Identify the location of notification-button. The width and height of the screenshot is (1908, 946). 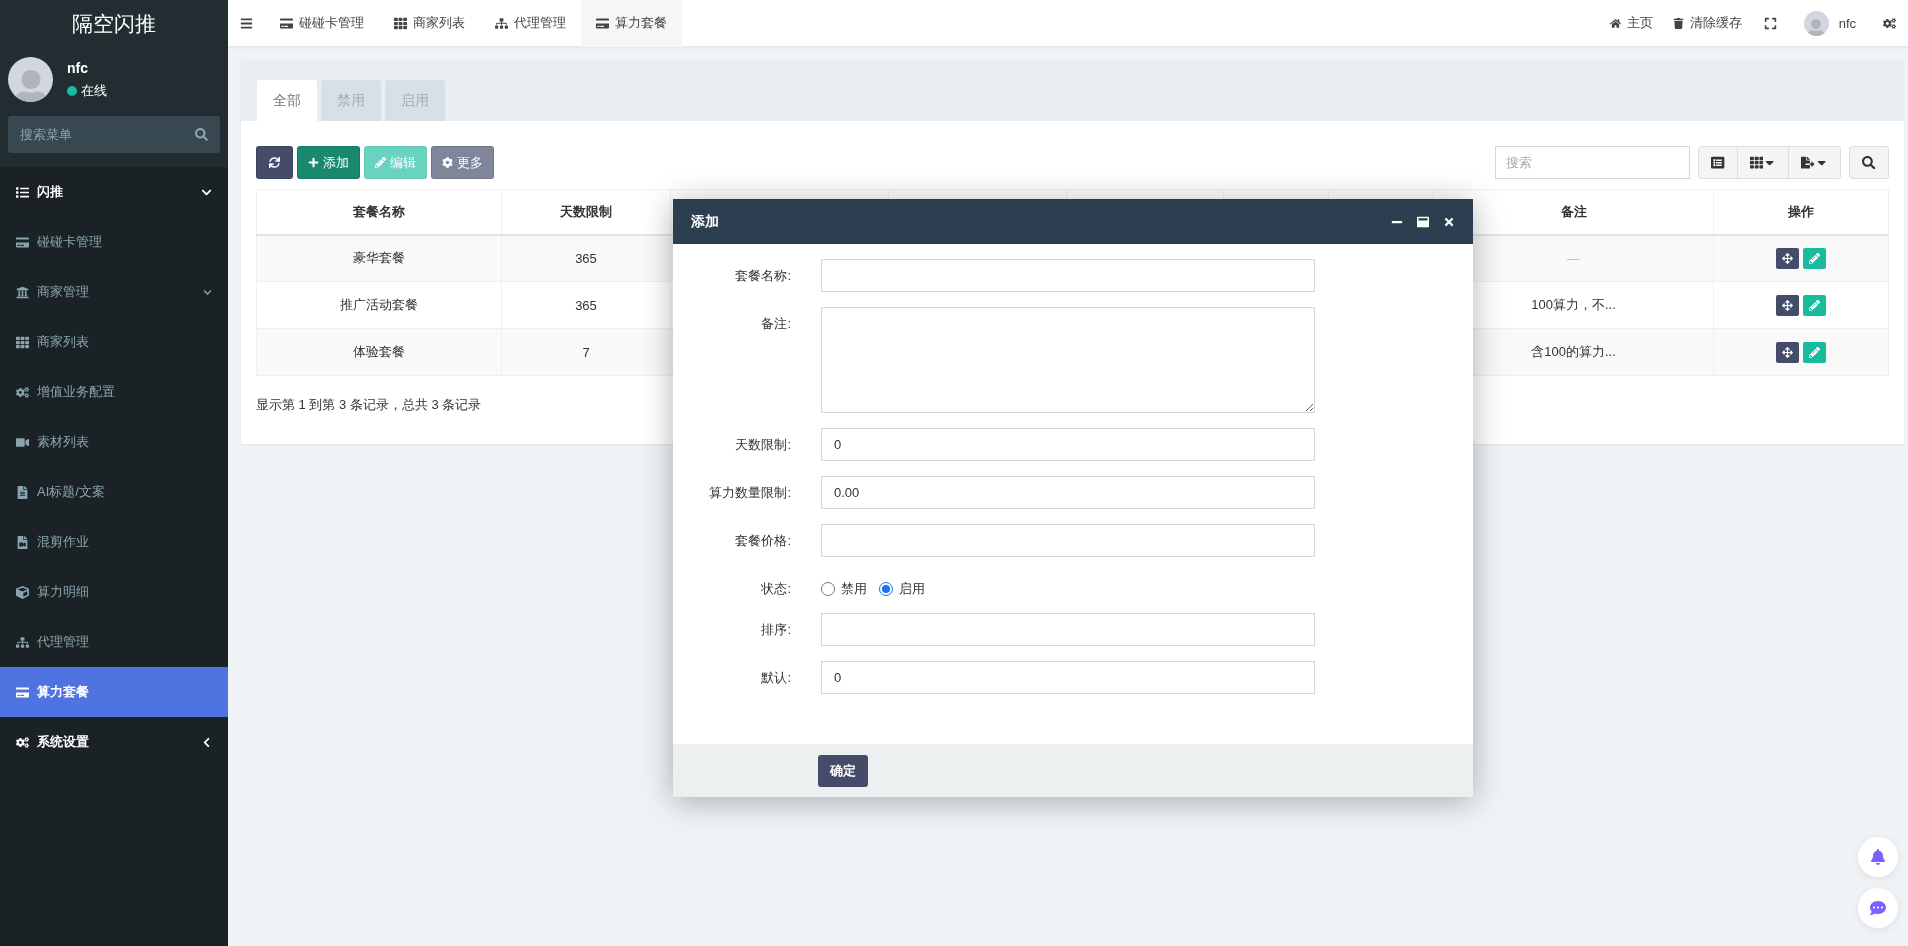
(1878, 857).